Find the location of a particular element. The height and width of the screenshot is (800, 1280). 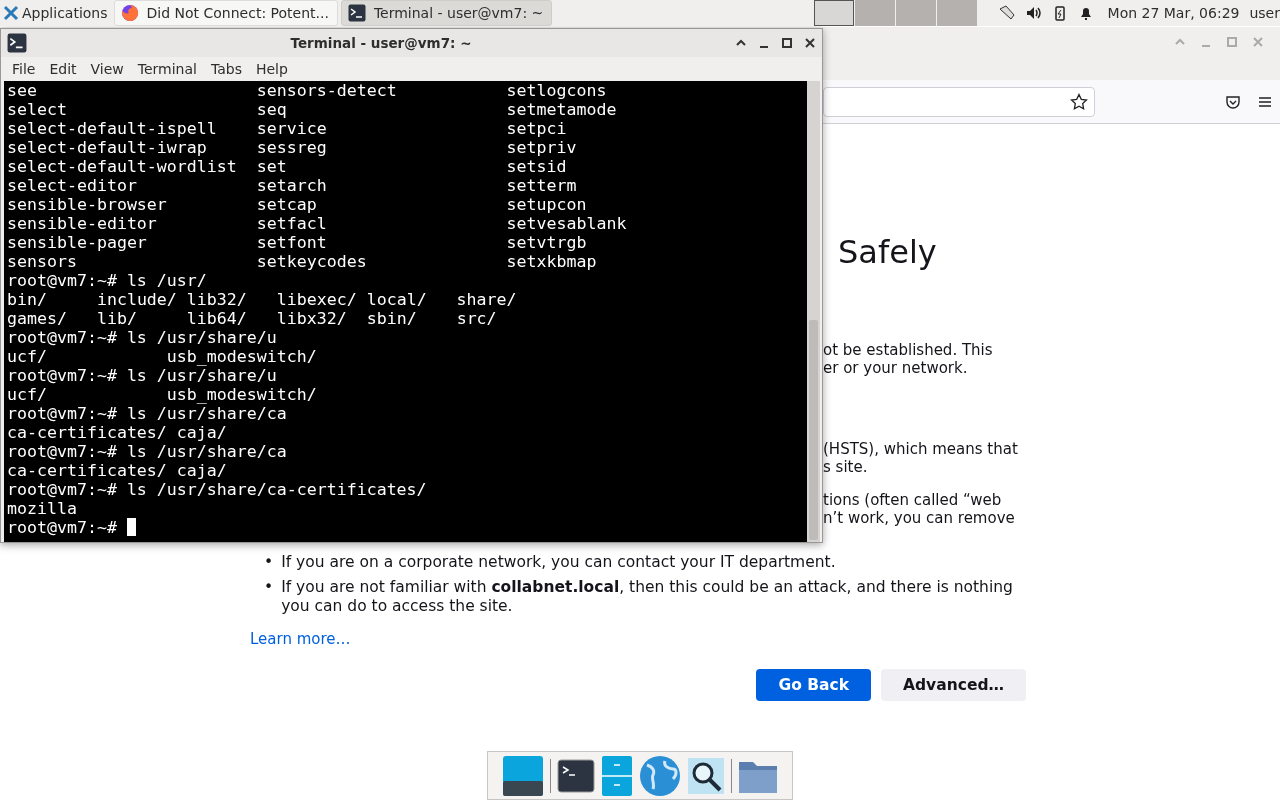

terminal-text: mozilla is located at coordinates (42, 508).